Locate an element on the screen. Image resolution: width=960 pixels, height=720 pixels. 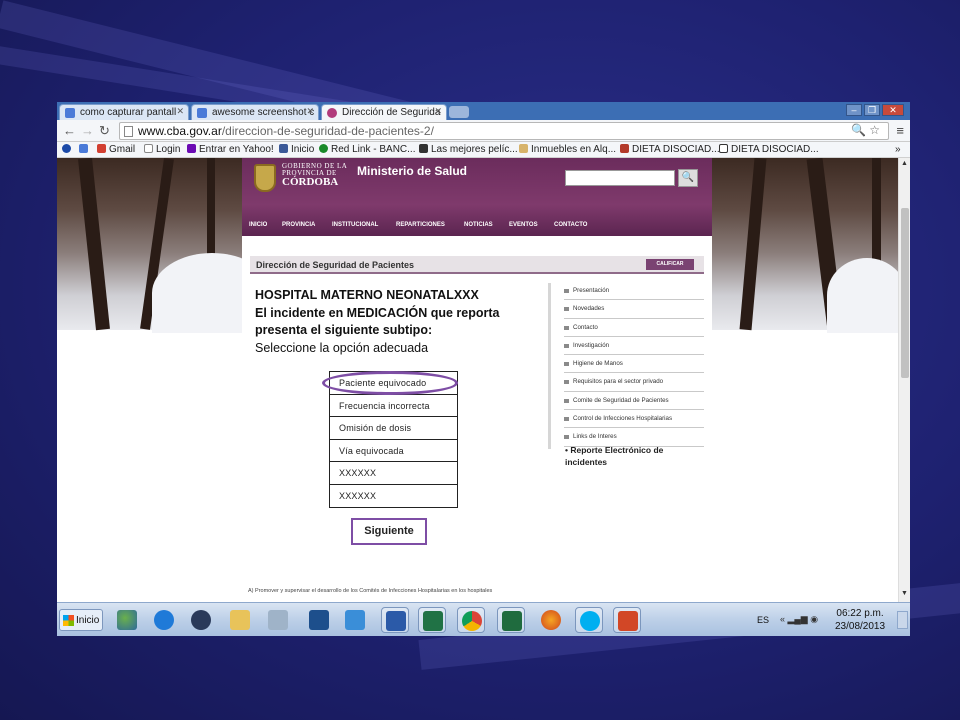
nav-provincia: PROVINCIA is located at coordinates (298, 225).